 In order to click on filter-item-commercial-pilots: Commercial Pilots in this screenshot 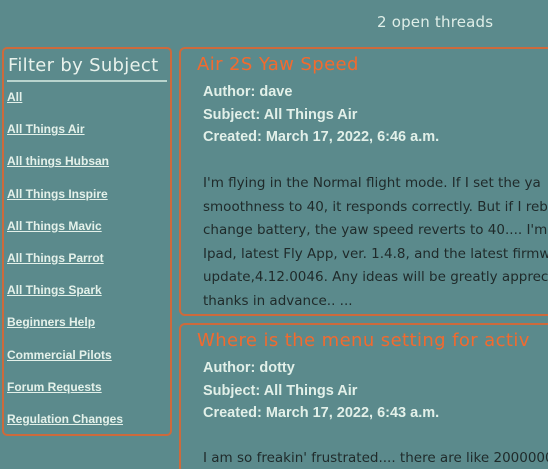, I will do `click(65, 361)`.